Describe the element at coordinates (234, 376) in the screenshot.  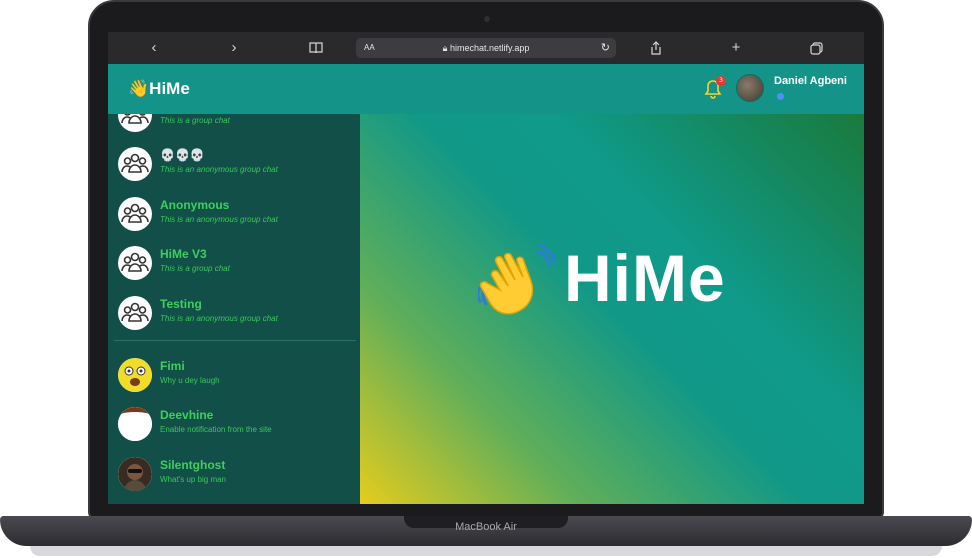
I see `chat-list-item: Fimi Why u dey laugh` at that location.